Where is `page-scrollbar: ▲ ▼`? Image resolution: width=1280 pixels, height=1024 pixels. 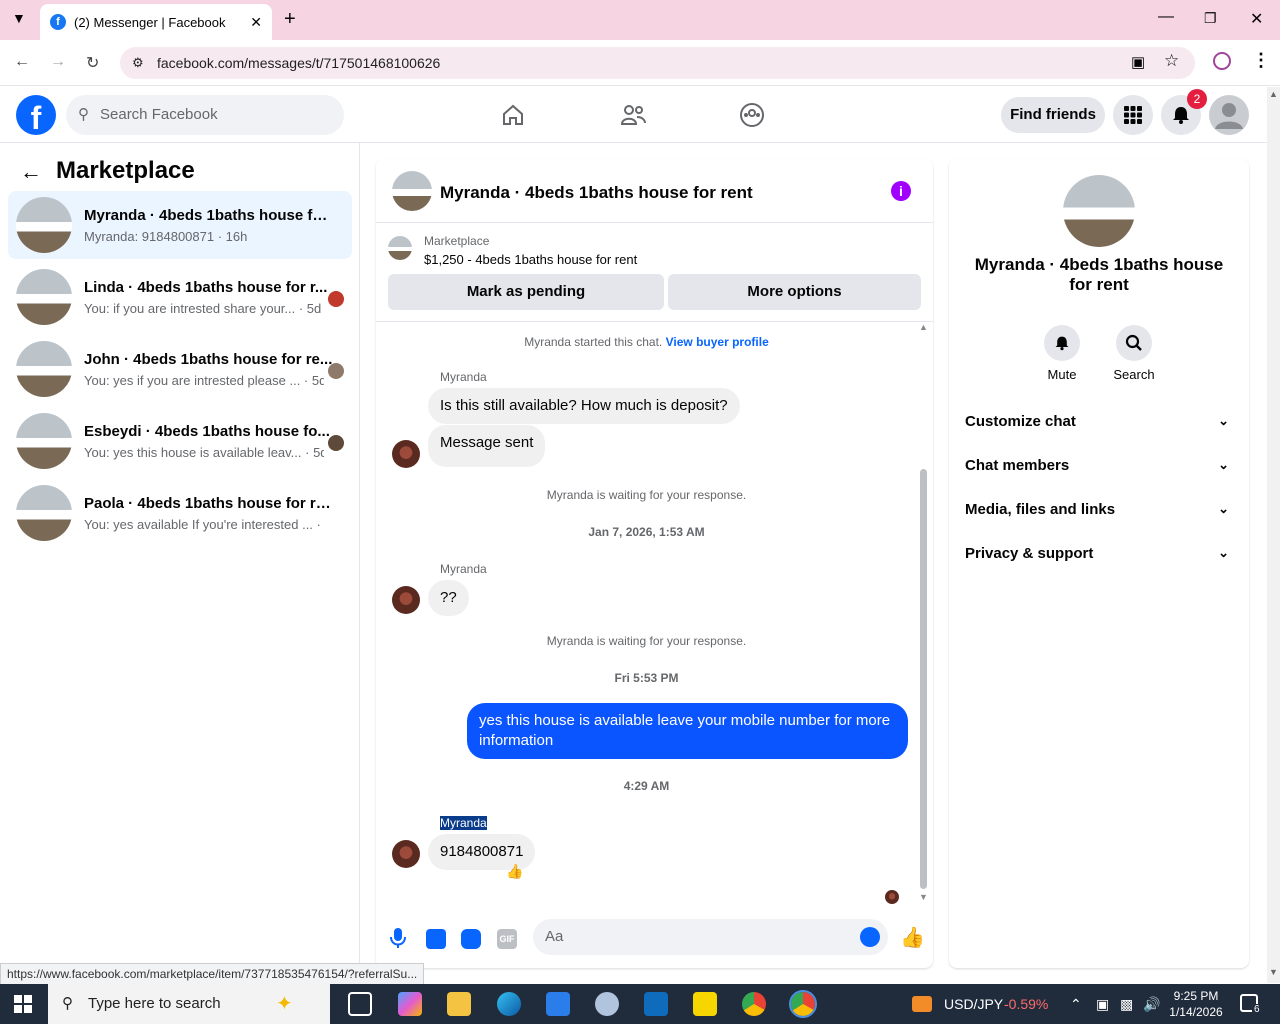 page-scrollbar: ▲ ▼ is located at coordinates (1273, 535).